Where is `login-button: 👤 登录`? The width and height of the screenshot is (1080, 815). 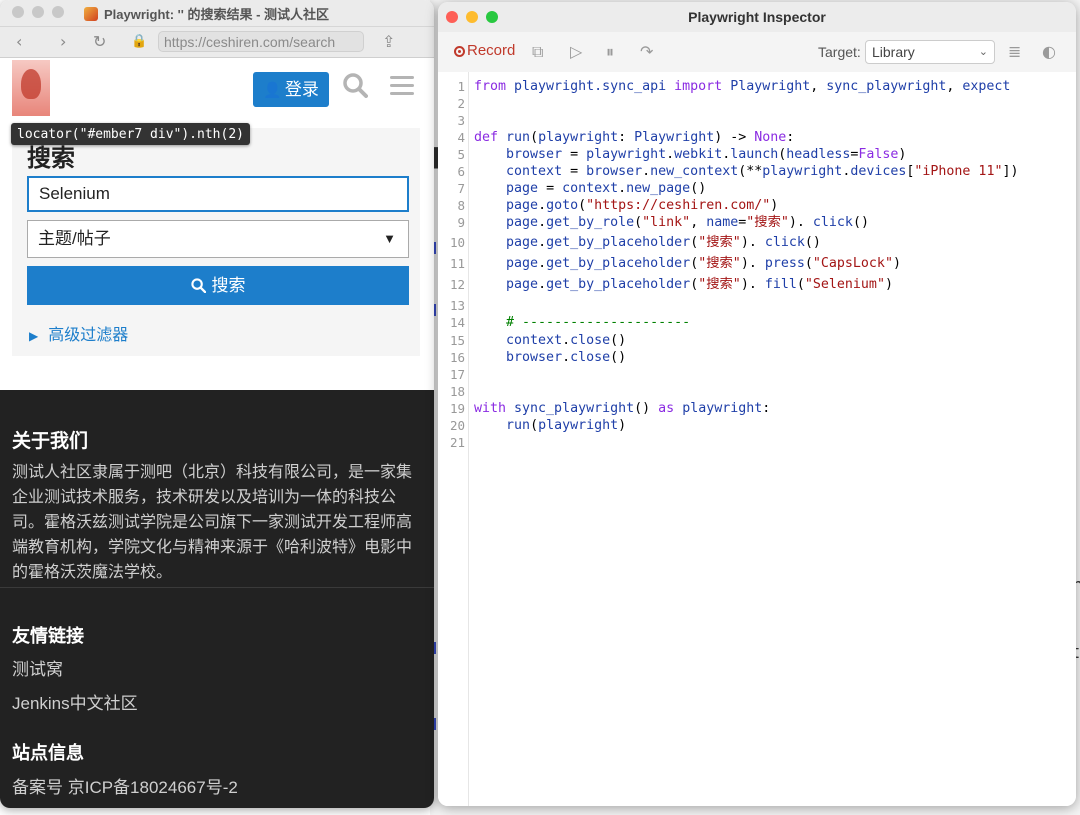 login-button: 👤 登录 is located at coordinates (291, 89).